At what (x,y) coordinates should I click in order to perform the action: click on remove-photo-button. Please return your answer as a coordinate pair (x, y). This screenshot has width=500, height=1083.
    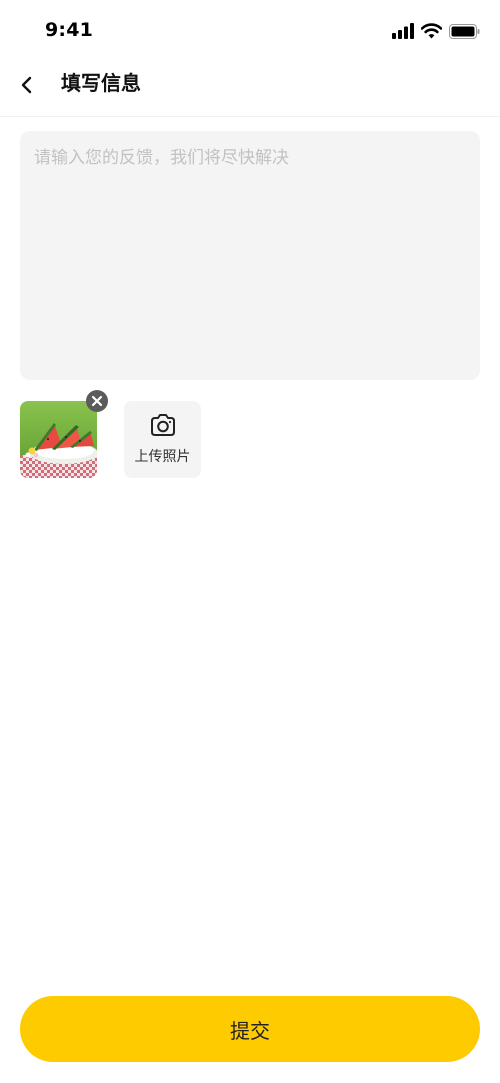
    Looking at the image, I should click on (97, 401).